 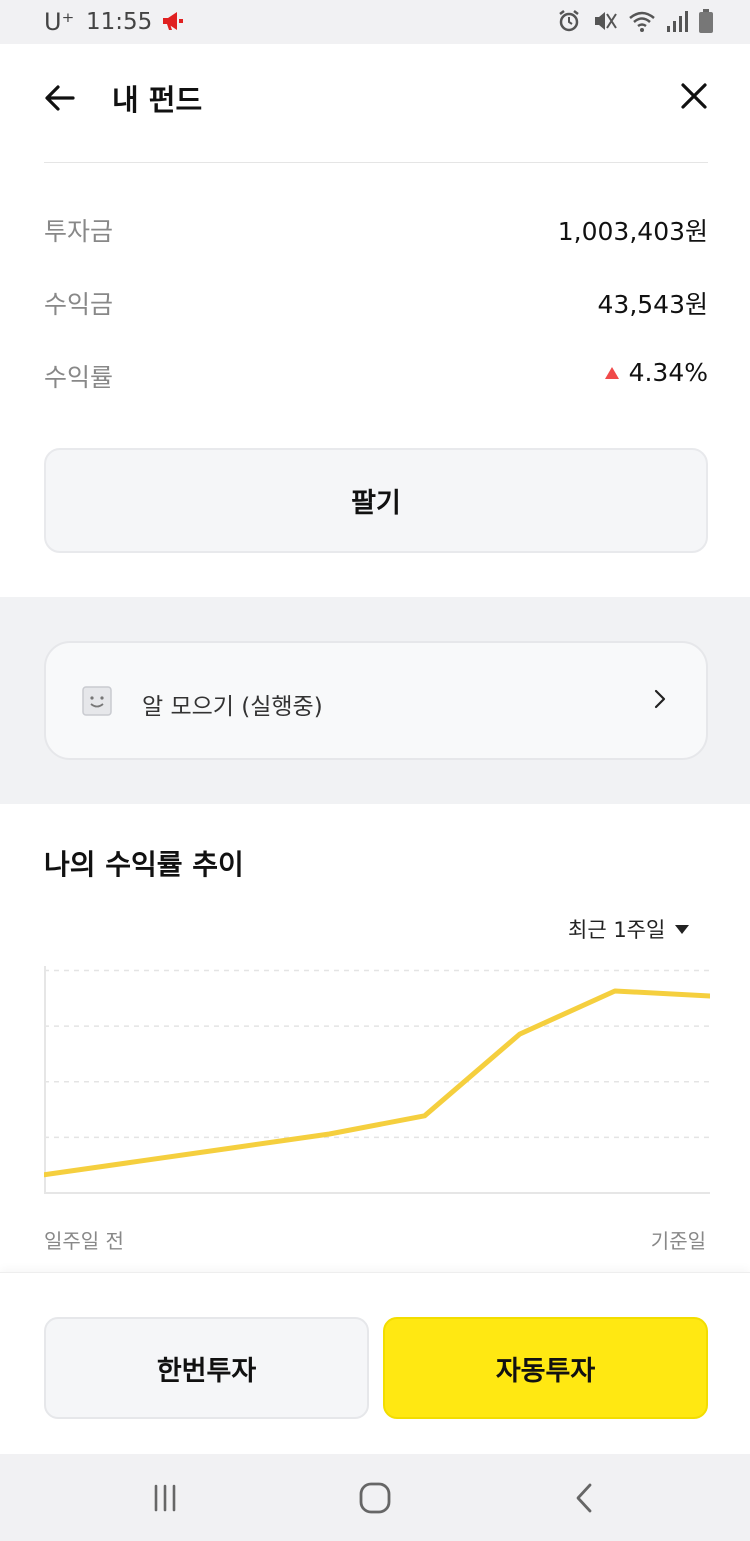 I want to click on system-nav-bar, so click(x=375, y=1497).